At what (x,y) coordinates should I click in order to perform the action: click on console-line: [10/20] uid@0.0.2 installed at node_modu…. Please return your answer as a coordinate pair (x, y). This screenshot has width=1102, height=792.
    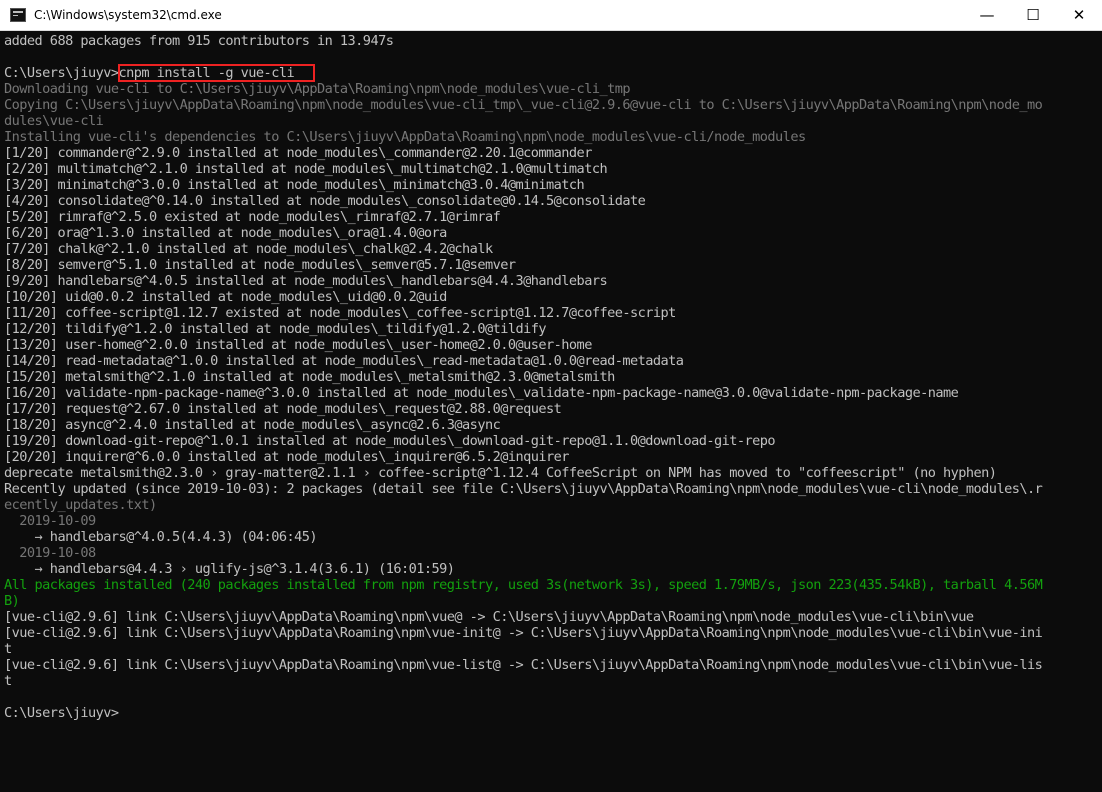
    Looking at the image, I should click on (225, 297).